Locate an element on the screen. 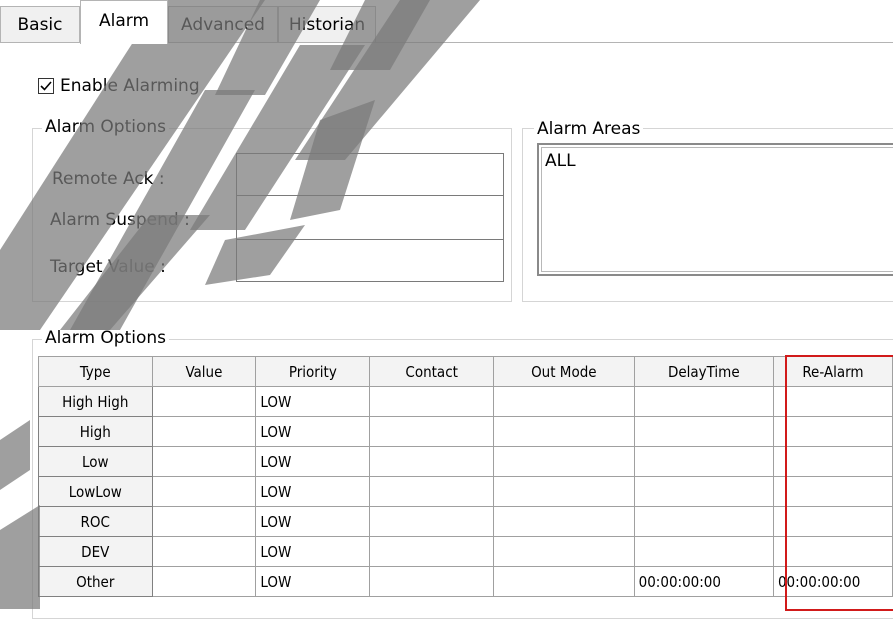 The width and height of the screenshot is (893, 619). remote-ack-label: Remote Ack : is located at coordinates (108, 179).